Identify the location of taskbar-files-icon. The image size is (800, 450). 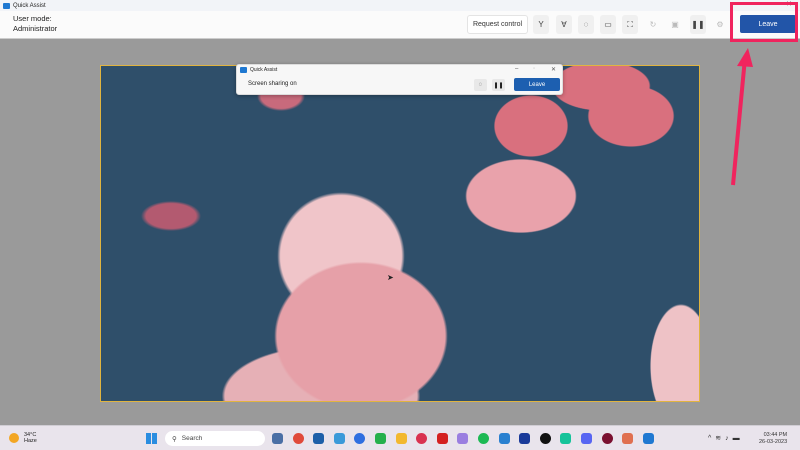
(401, 438).